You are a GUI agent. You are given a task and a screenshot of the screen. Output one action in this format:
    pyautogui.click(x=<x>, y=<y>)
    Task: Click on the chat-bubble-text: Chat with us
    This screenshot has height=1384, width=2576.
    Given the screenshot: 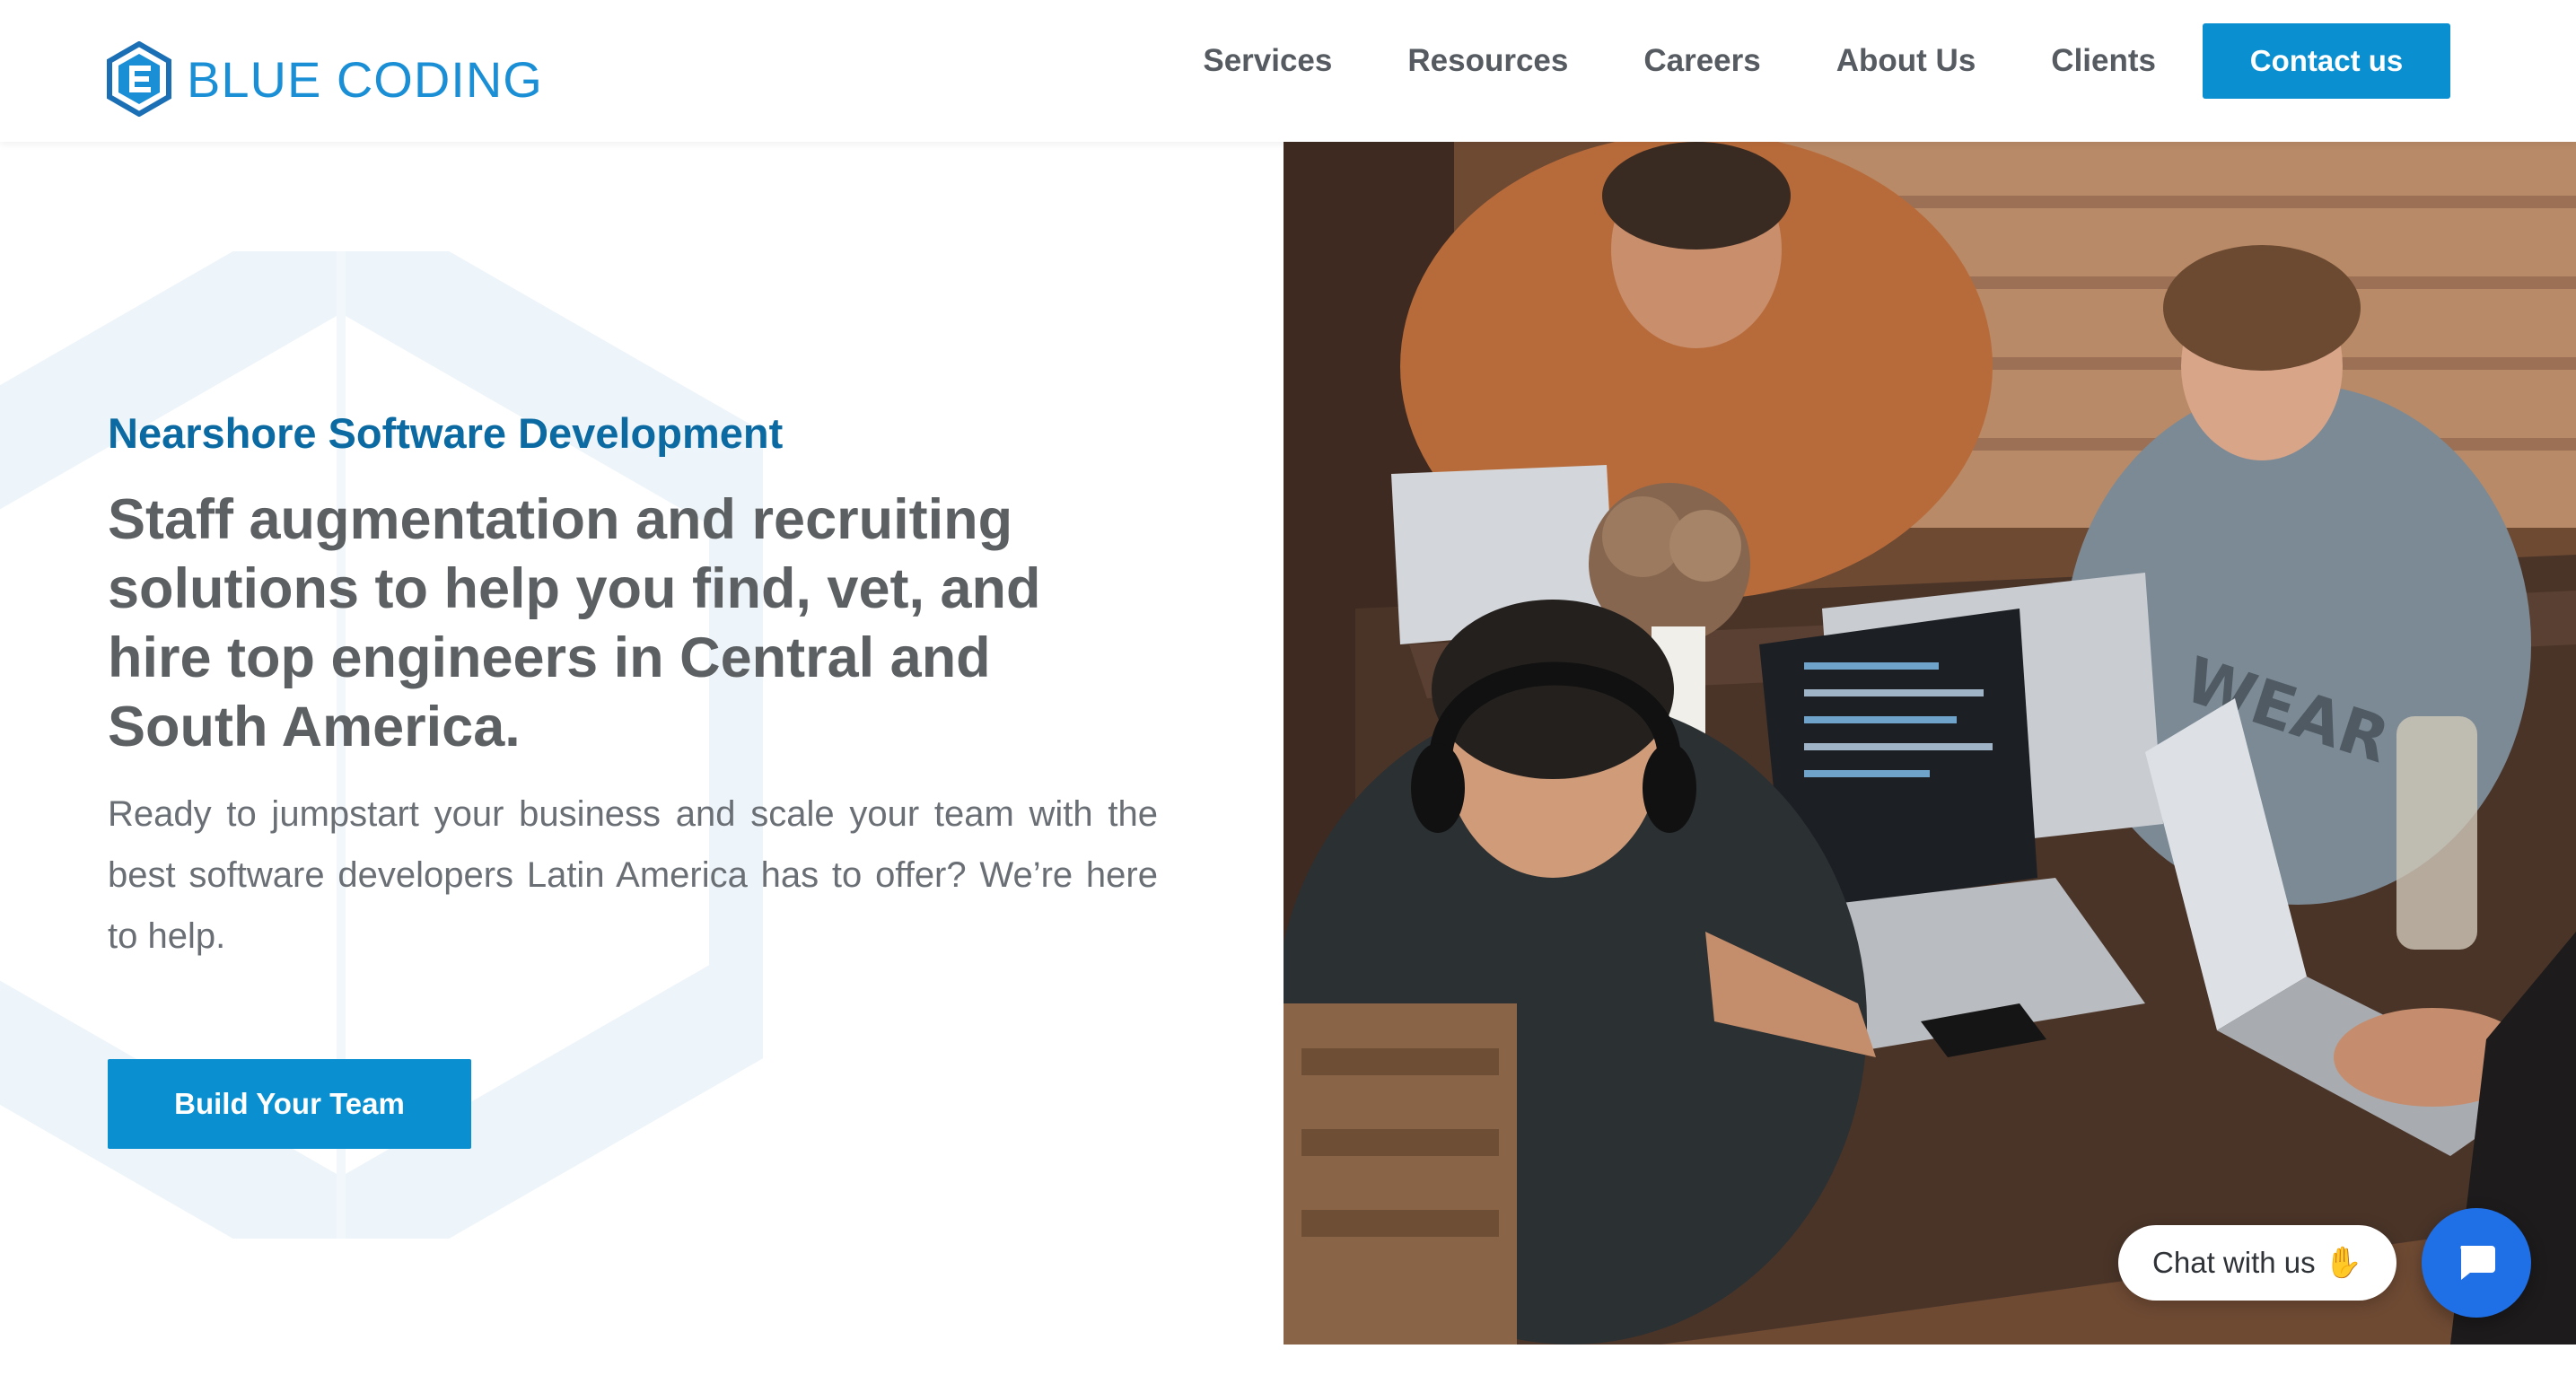 What is the action you would take?
    pyautogui.click(x=2234, y=1262)
    